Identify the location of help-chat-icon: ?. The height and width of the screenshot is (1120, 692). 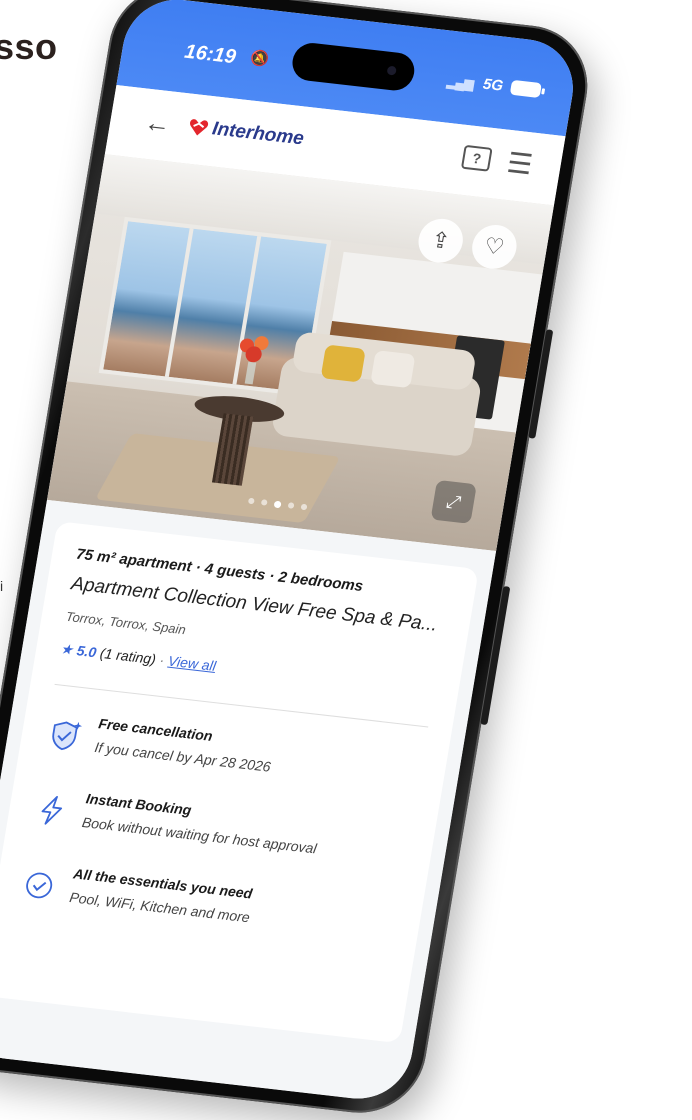
(476, 158).